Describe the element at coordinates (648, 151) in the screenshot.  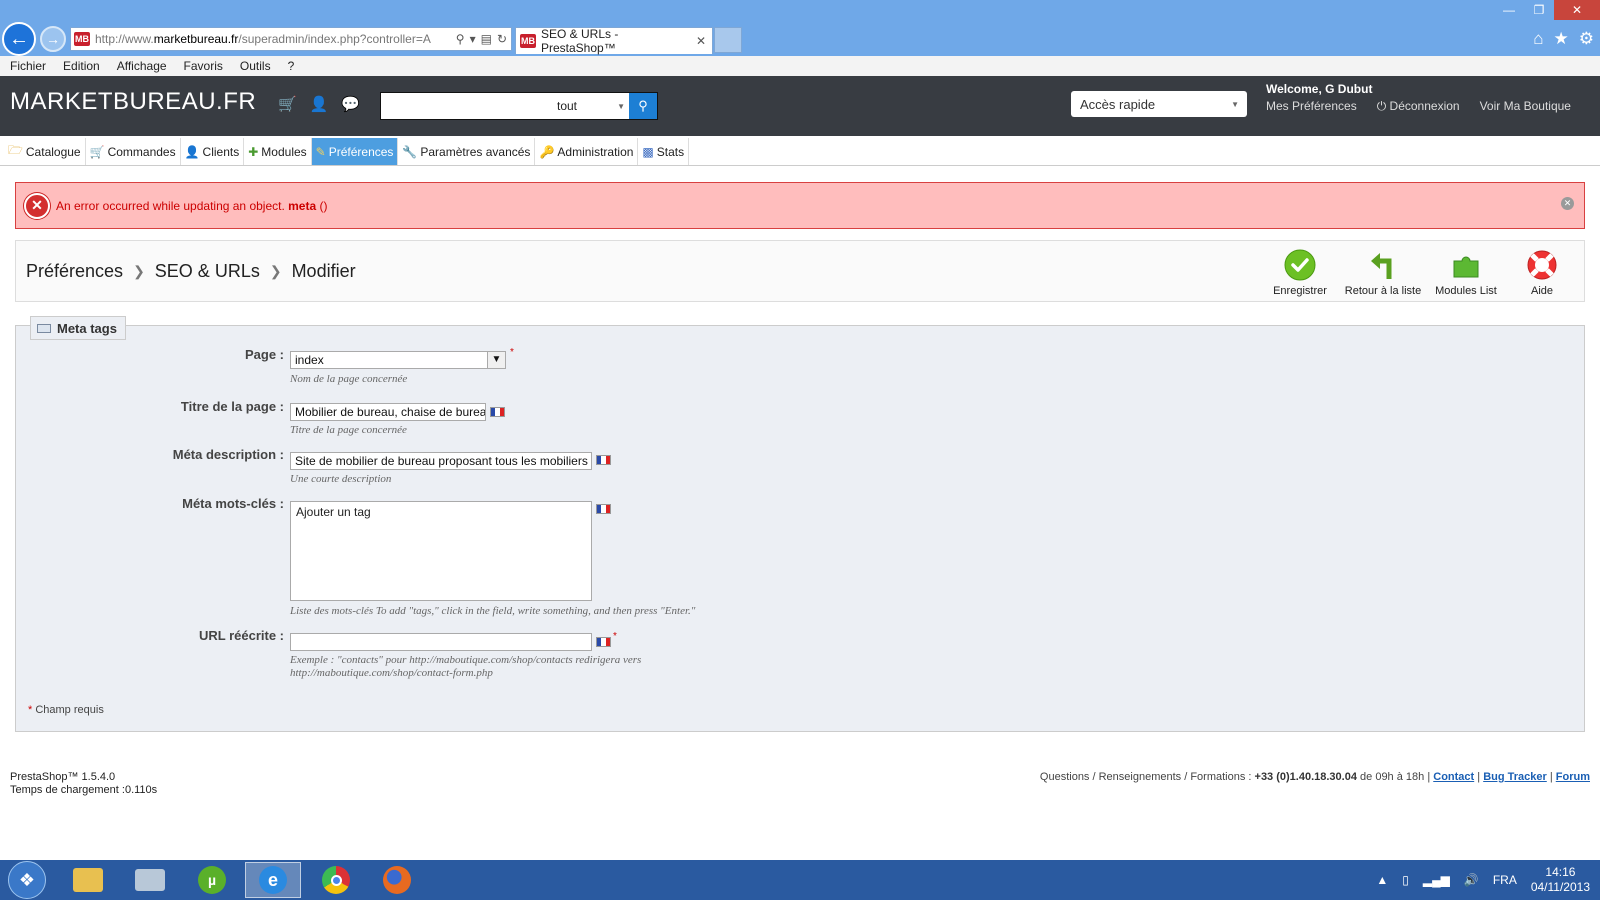
I see `bar-chart-icon: ▩` at that location.